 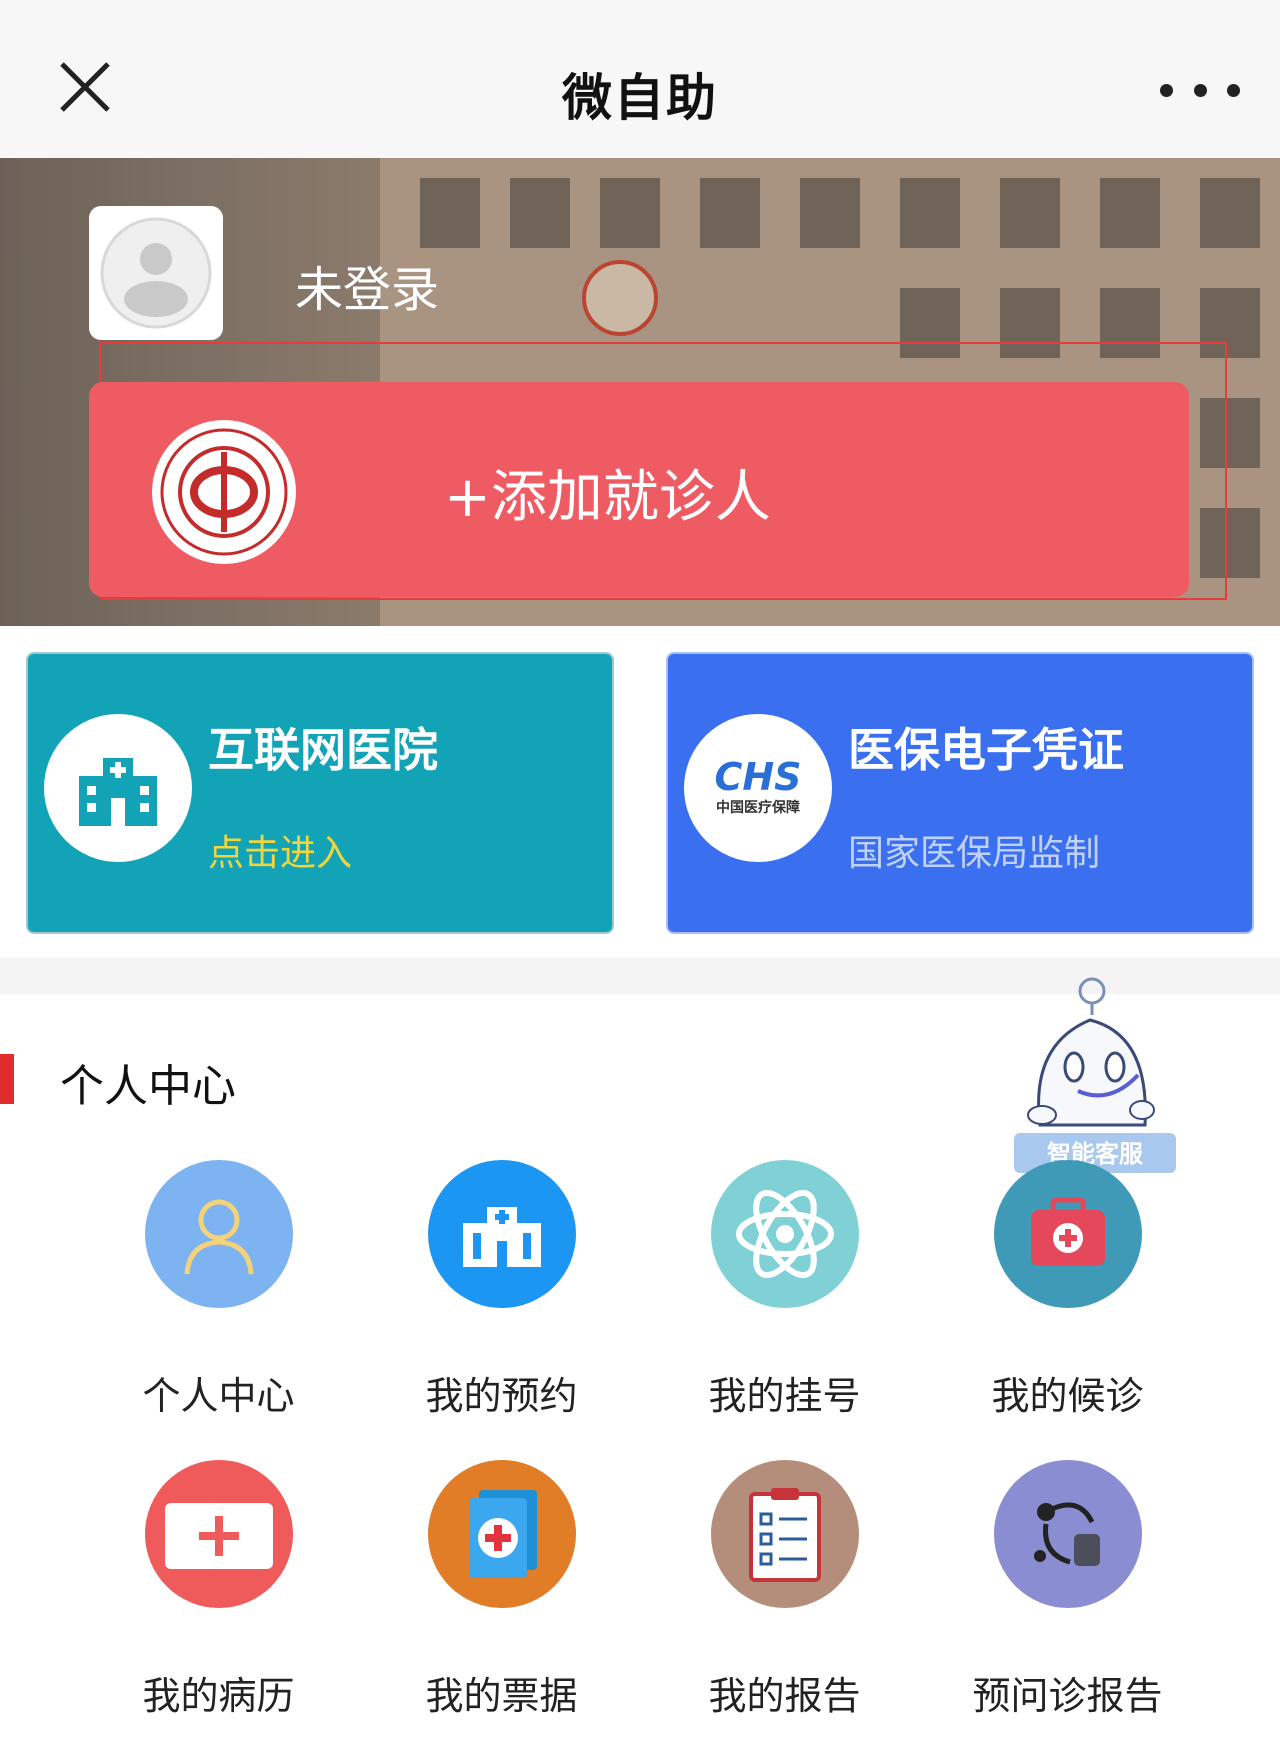 I want to click on grid-item-my-appointments: 我的预约, so click(x=501, y=1305).